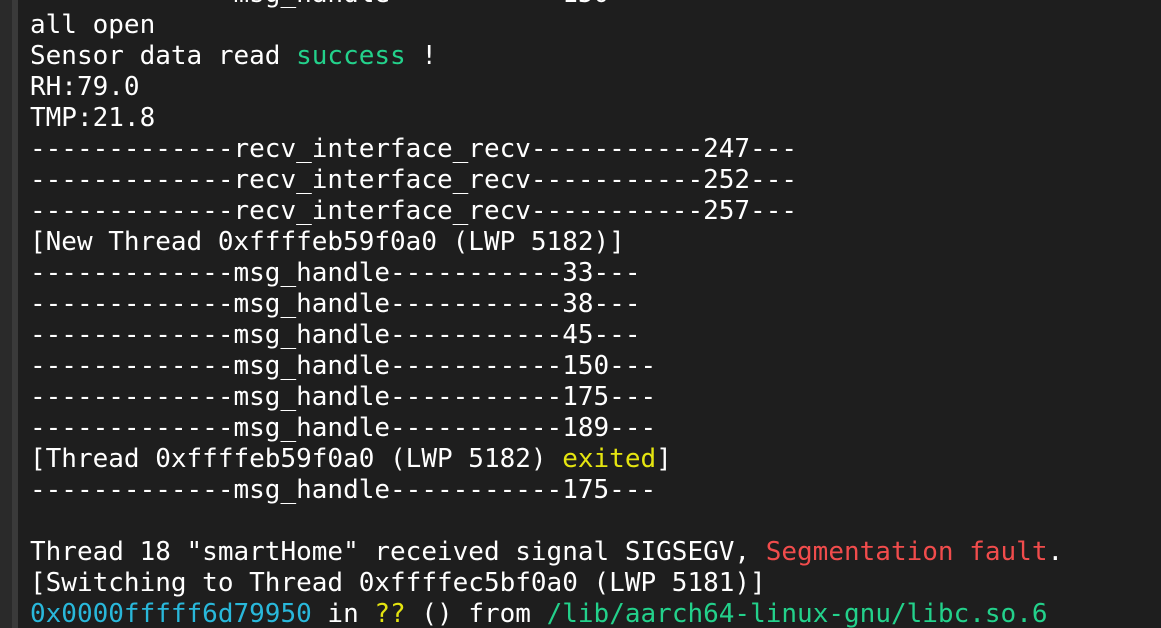 The image size is (1161, 628). Describe the element at coordinates (343, 613) in the screenshot. I see `terminal-text-segment: in` at that location.